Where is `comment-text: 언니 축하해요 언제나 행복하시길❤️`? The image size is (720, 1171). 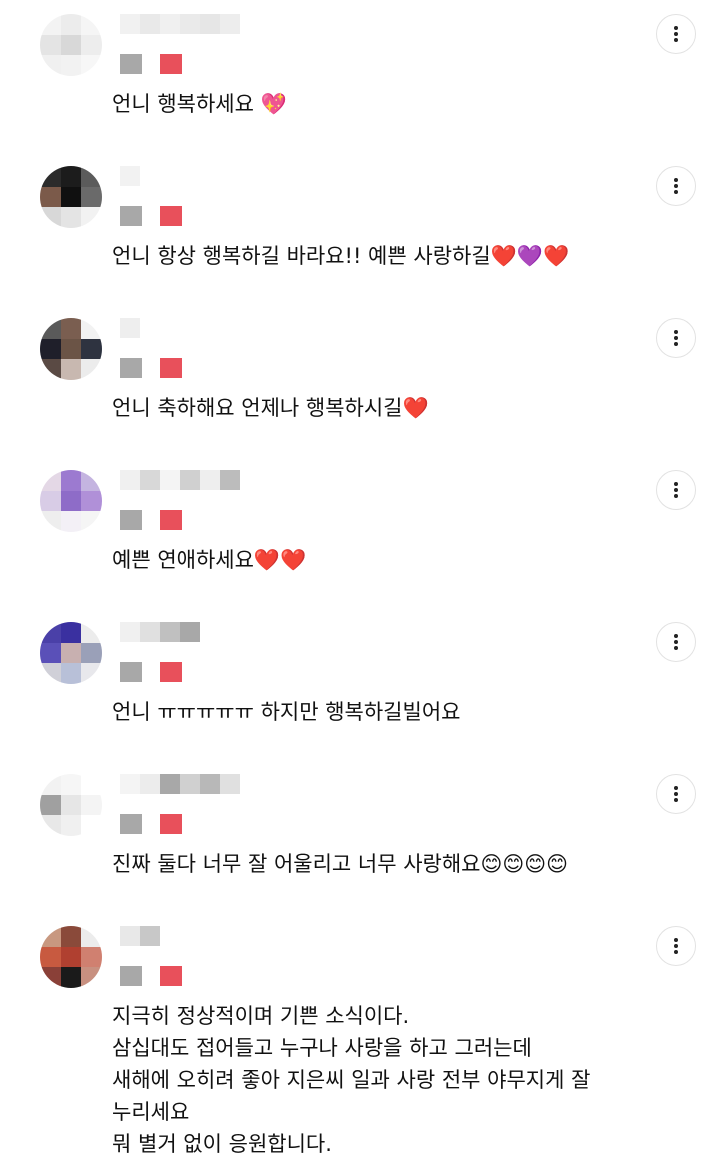 comment-text: 언니 축하해요 언제나 행복하시길❤️ is located at coordinates (270, 408).